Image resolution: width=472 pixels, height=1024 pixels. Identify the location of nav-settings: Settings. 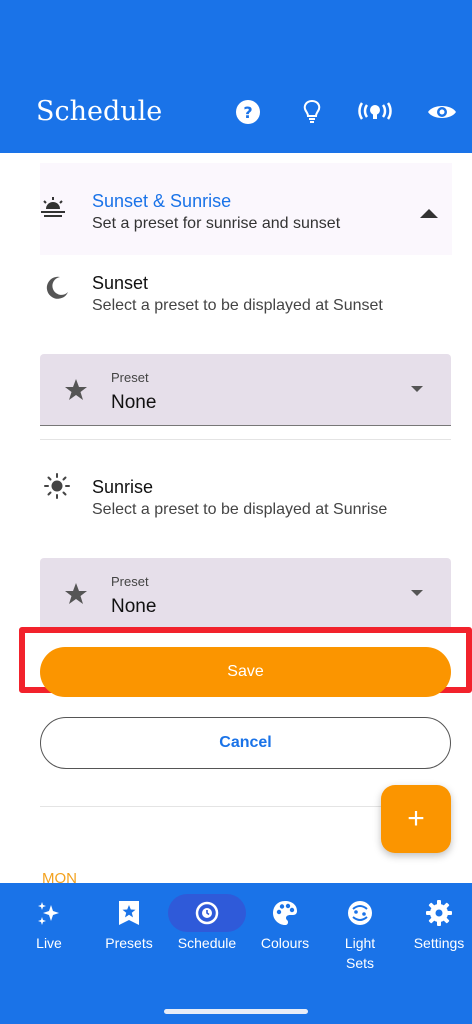
(439, 923).